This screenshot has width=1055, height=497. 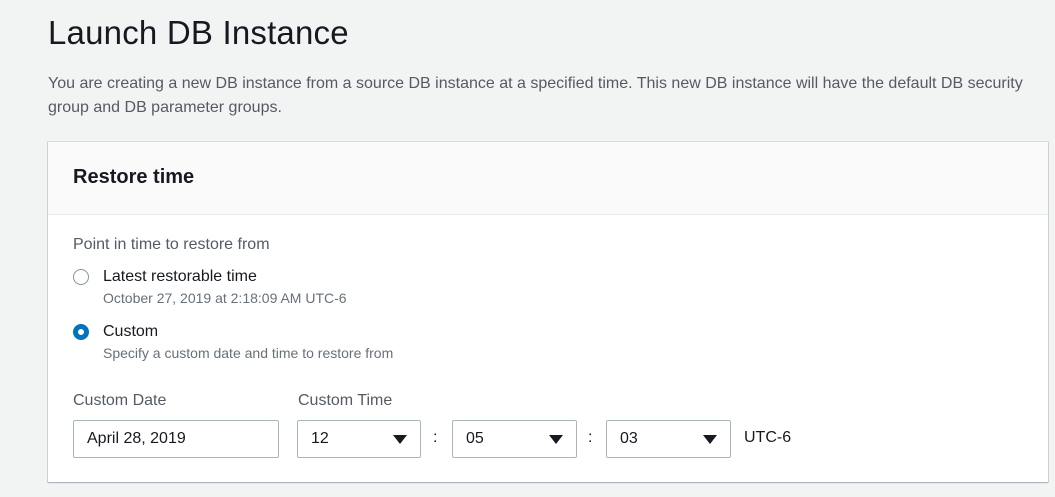 I want to click on latest-restorable-description: October 27, 2019 at 2:18:09 AM UTC-6, so click(x=225, y=298).